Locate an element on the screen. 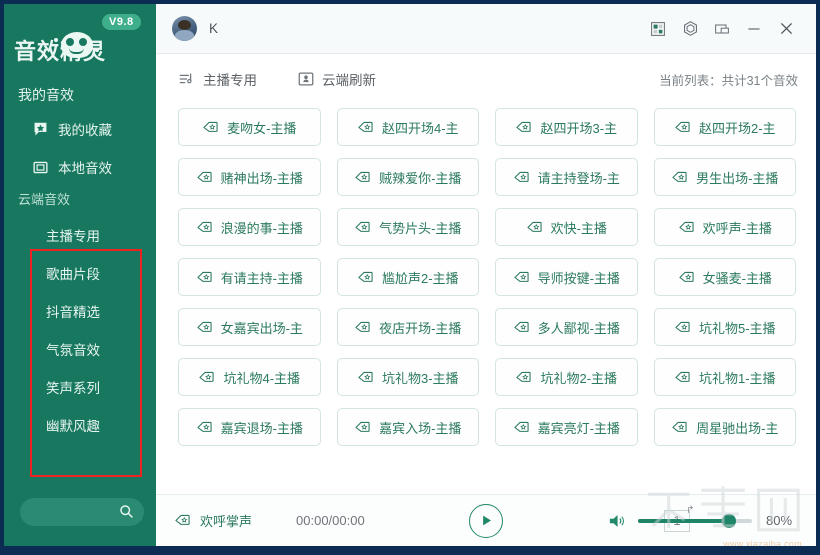 This screenshot has height=555, width=820. sound-effect-label: 导师按键-主播 is located at coordinates (578, 278).